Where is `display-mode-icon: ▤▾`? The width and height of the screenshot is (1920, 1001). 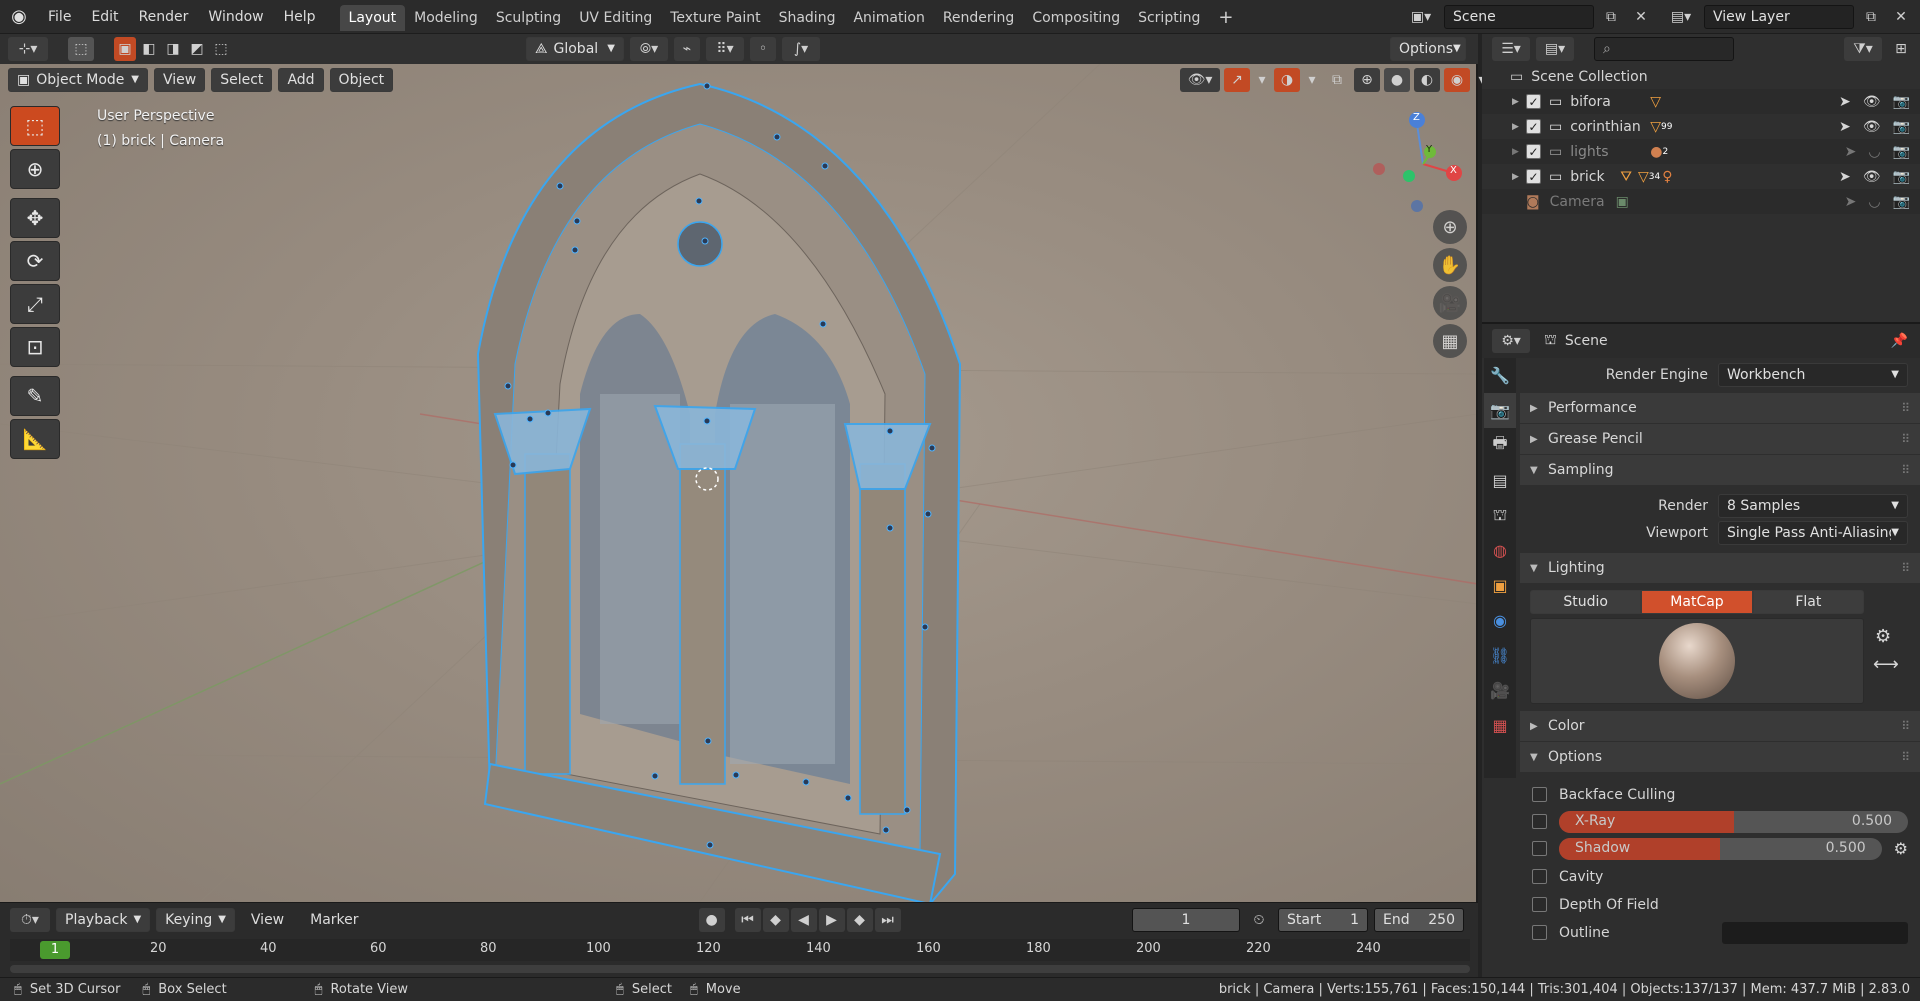 display-mode-icon: ▤▾ is located at coordinates (1555, 49).